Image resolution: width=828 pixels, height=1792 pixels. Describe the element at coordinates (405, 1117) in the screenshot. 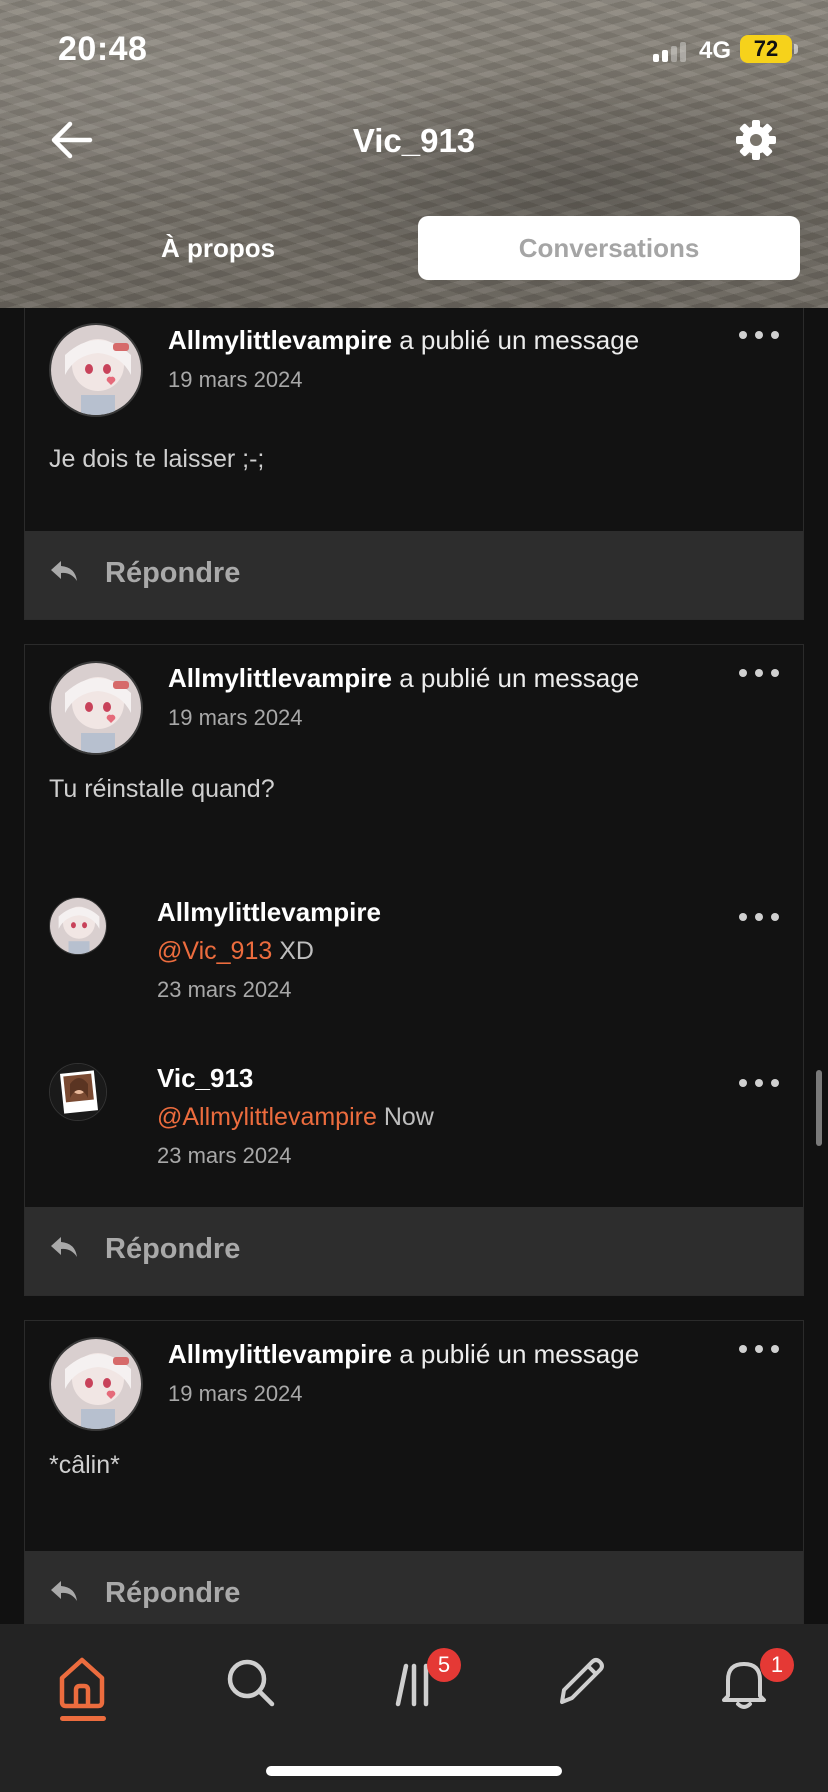

I see `comment-body: Now` at that location.